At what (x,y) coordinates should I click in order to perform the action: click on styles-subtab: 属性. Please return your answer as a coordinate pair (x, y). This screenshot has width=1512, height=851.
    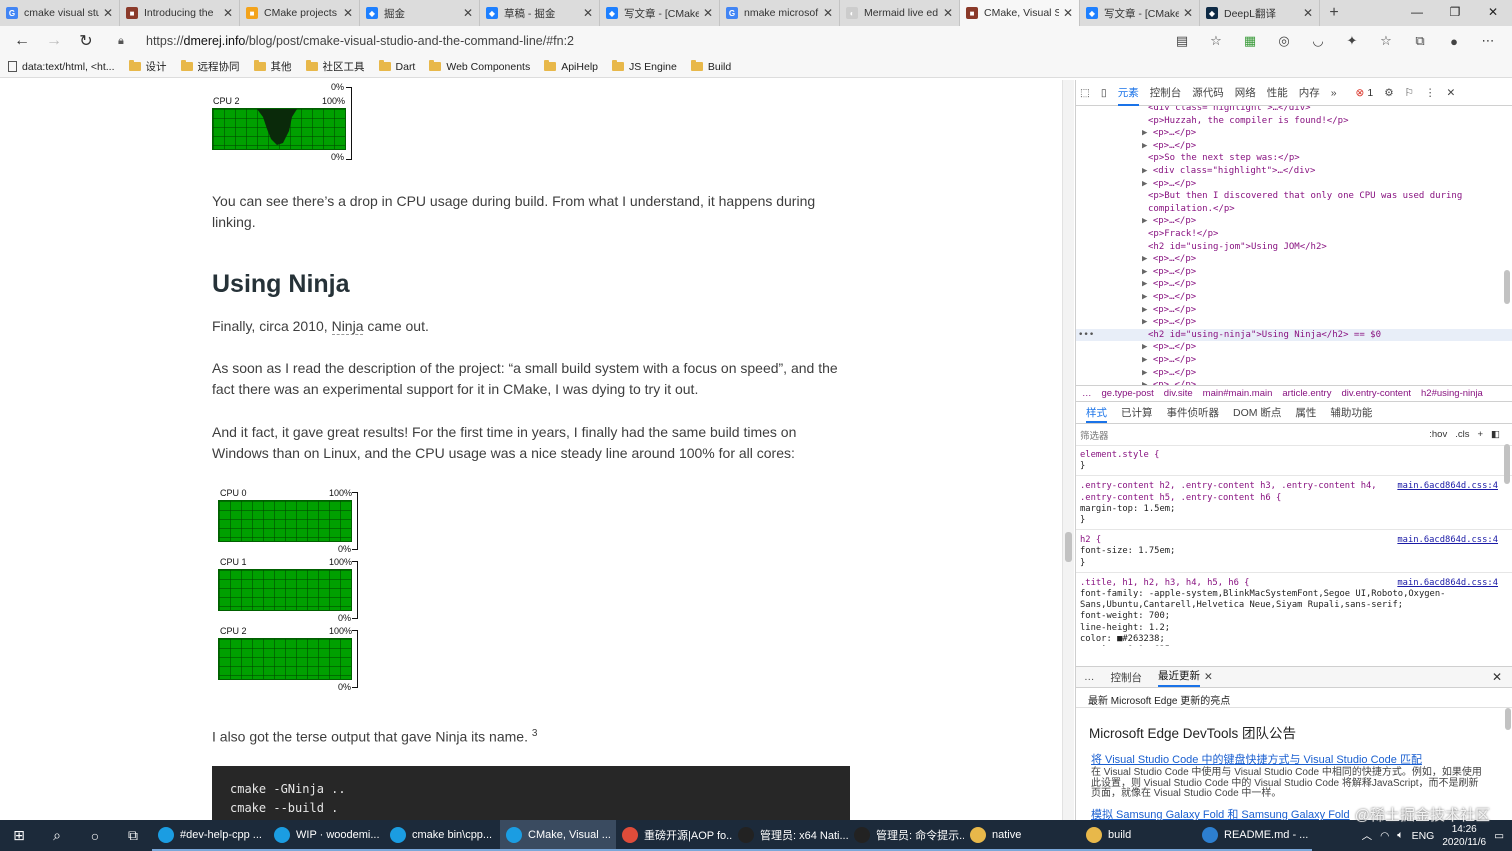
    Looking at the image, I should click on (1305, 413).